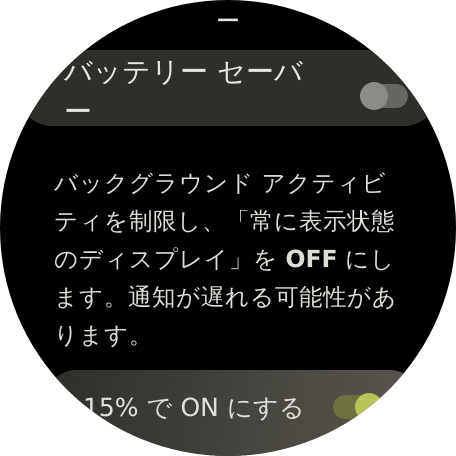  What do you see at coordinates (228, 21) in the screenshot?
I see `cut-off-text: ー` at bounding box center [228, 21].